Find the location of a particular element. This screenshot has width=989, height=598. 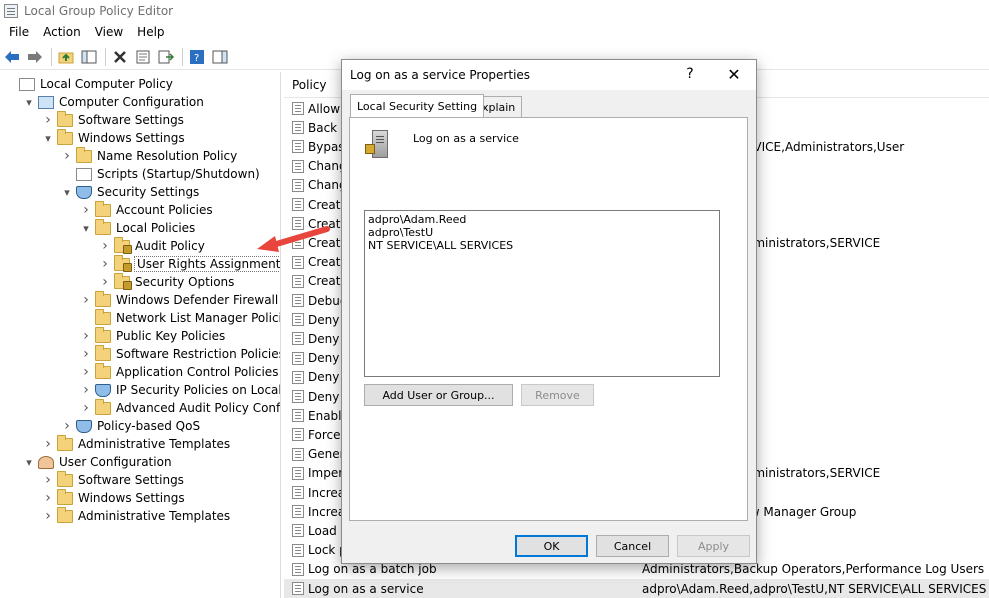

export-list-icon is located at coordinates (166, 57).